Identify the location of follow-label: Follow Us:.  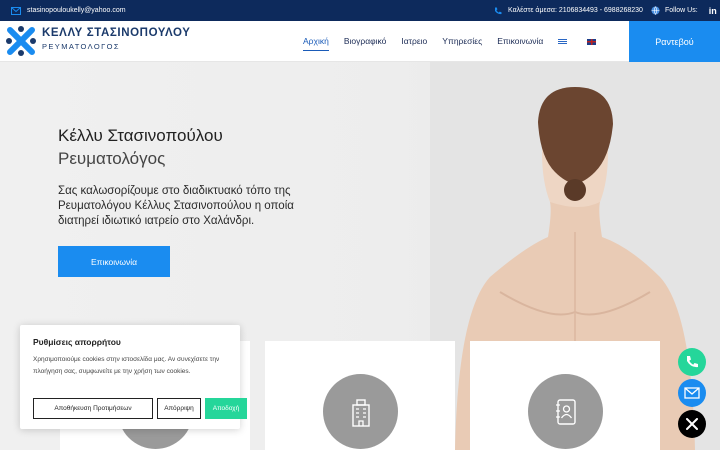
(681, 10).